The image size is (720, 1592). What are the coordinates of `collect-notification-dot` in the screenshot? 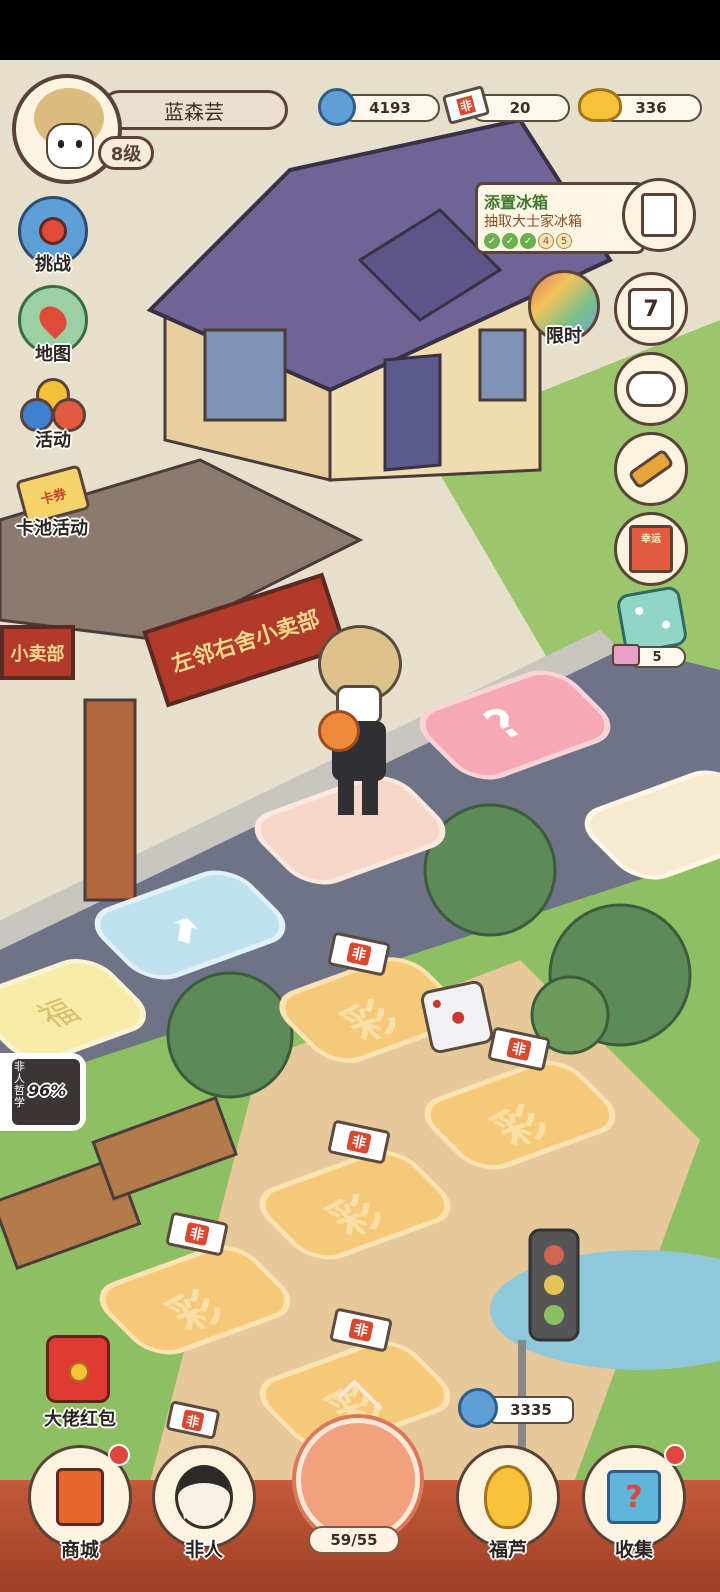 It's located at (675, 1455).